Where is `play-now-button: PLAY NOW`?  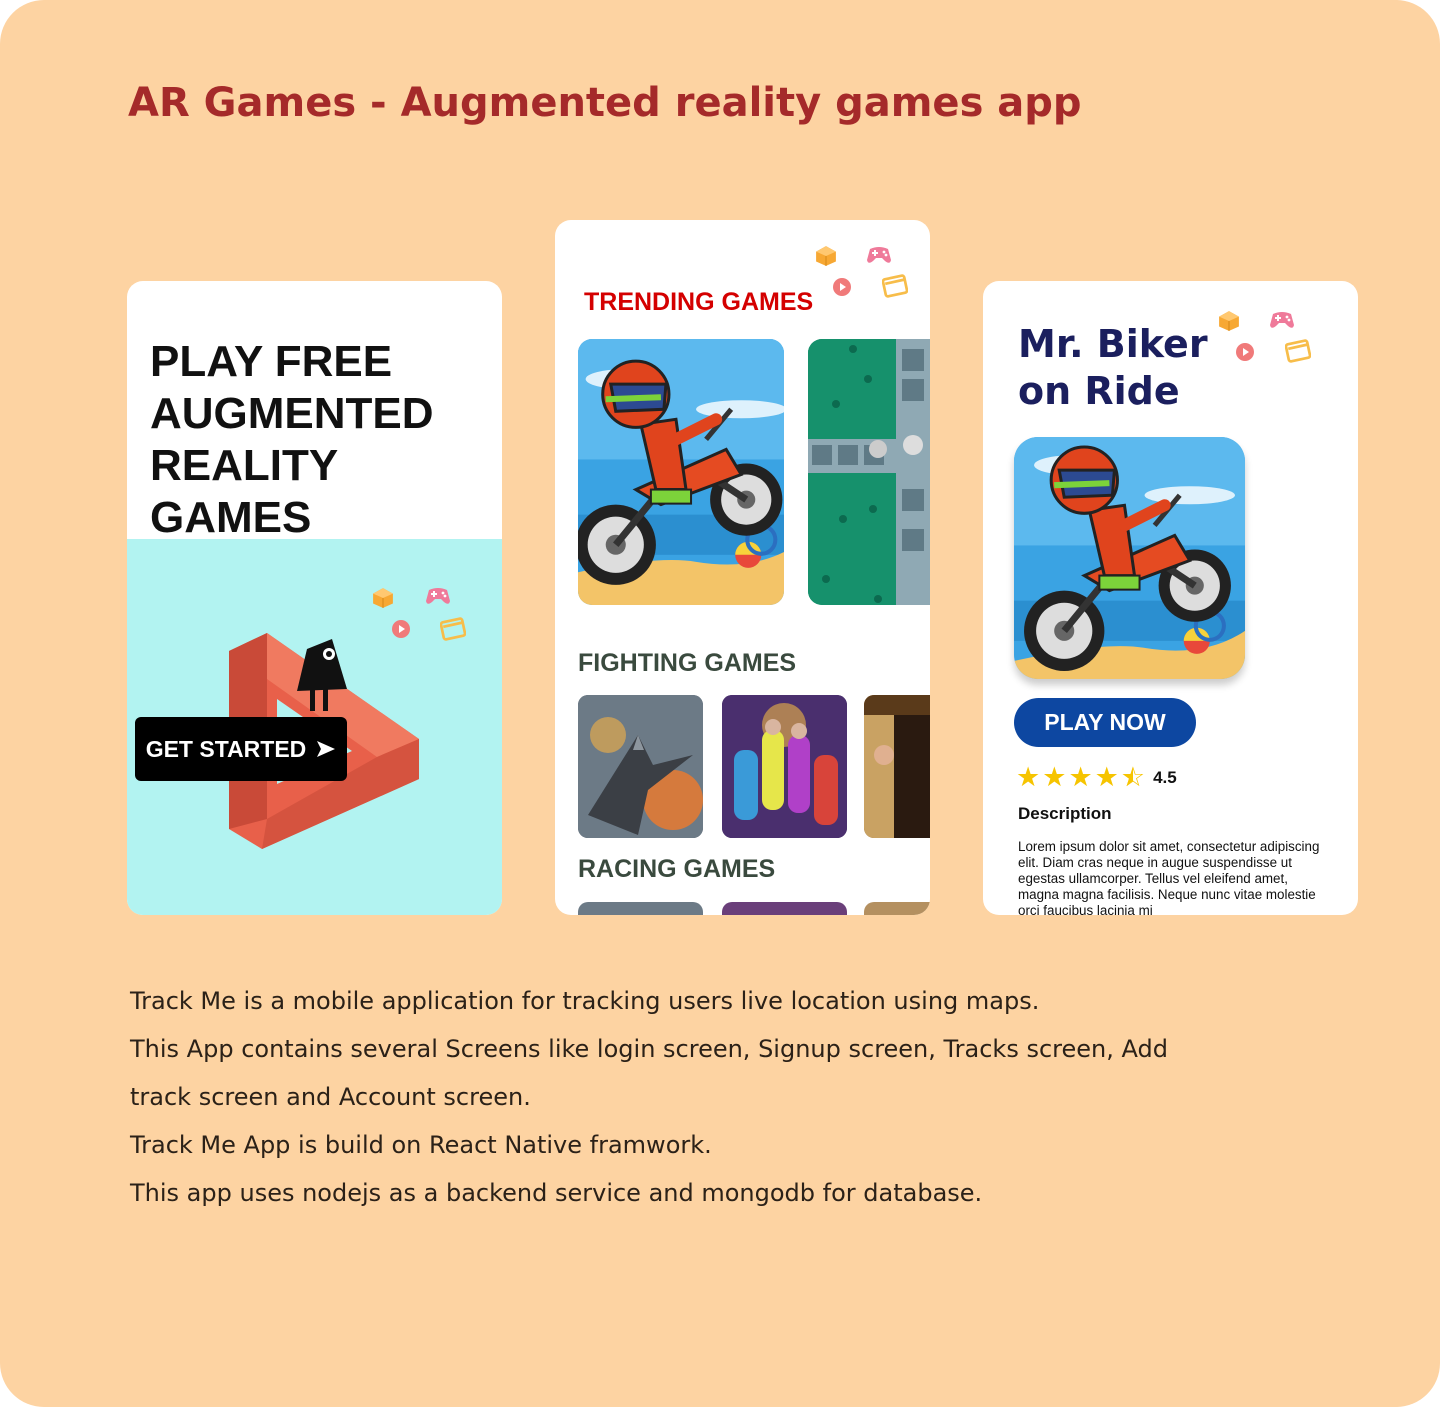 play-now-button: PLAY NOW is located at coordinates (1105, 722).